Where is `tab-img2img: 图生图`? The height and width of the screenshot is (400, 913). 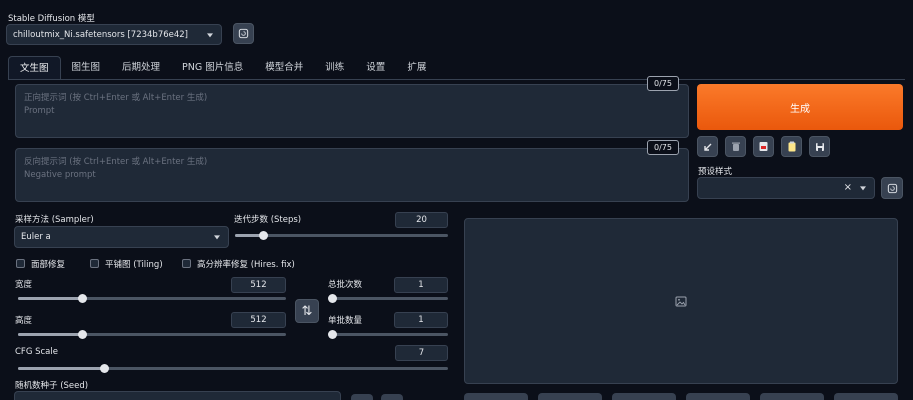
tab-img2img: 图生图 is located at coordinates (86, 68).